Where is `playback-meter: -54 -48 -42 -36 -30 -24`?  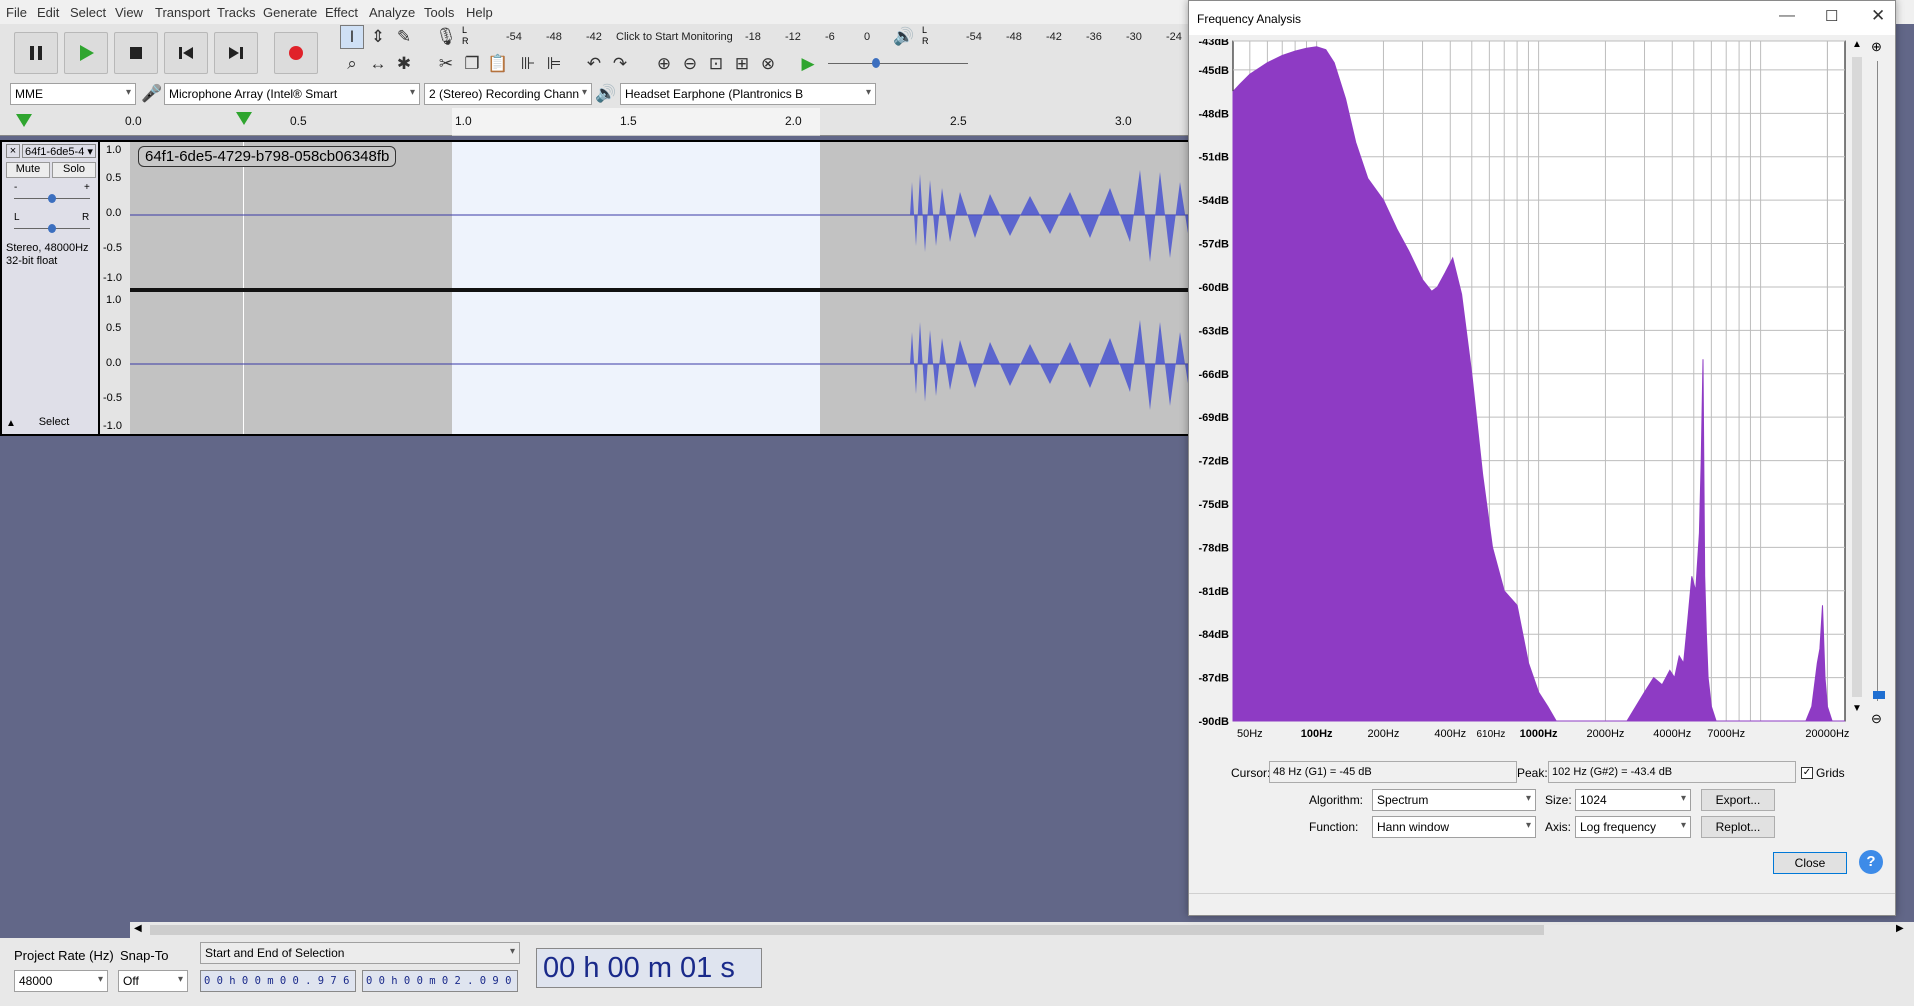
playback-meter: -54 -48 -42 -36 -30 -24 is located at coordinates (1060, 38).